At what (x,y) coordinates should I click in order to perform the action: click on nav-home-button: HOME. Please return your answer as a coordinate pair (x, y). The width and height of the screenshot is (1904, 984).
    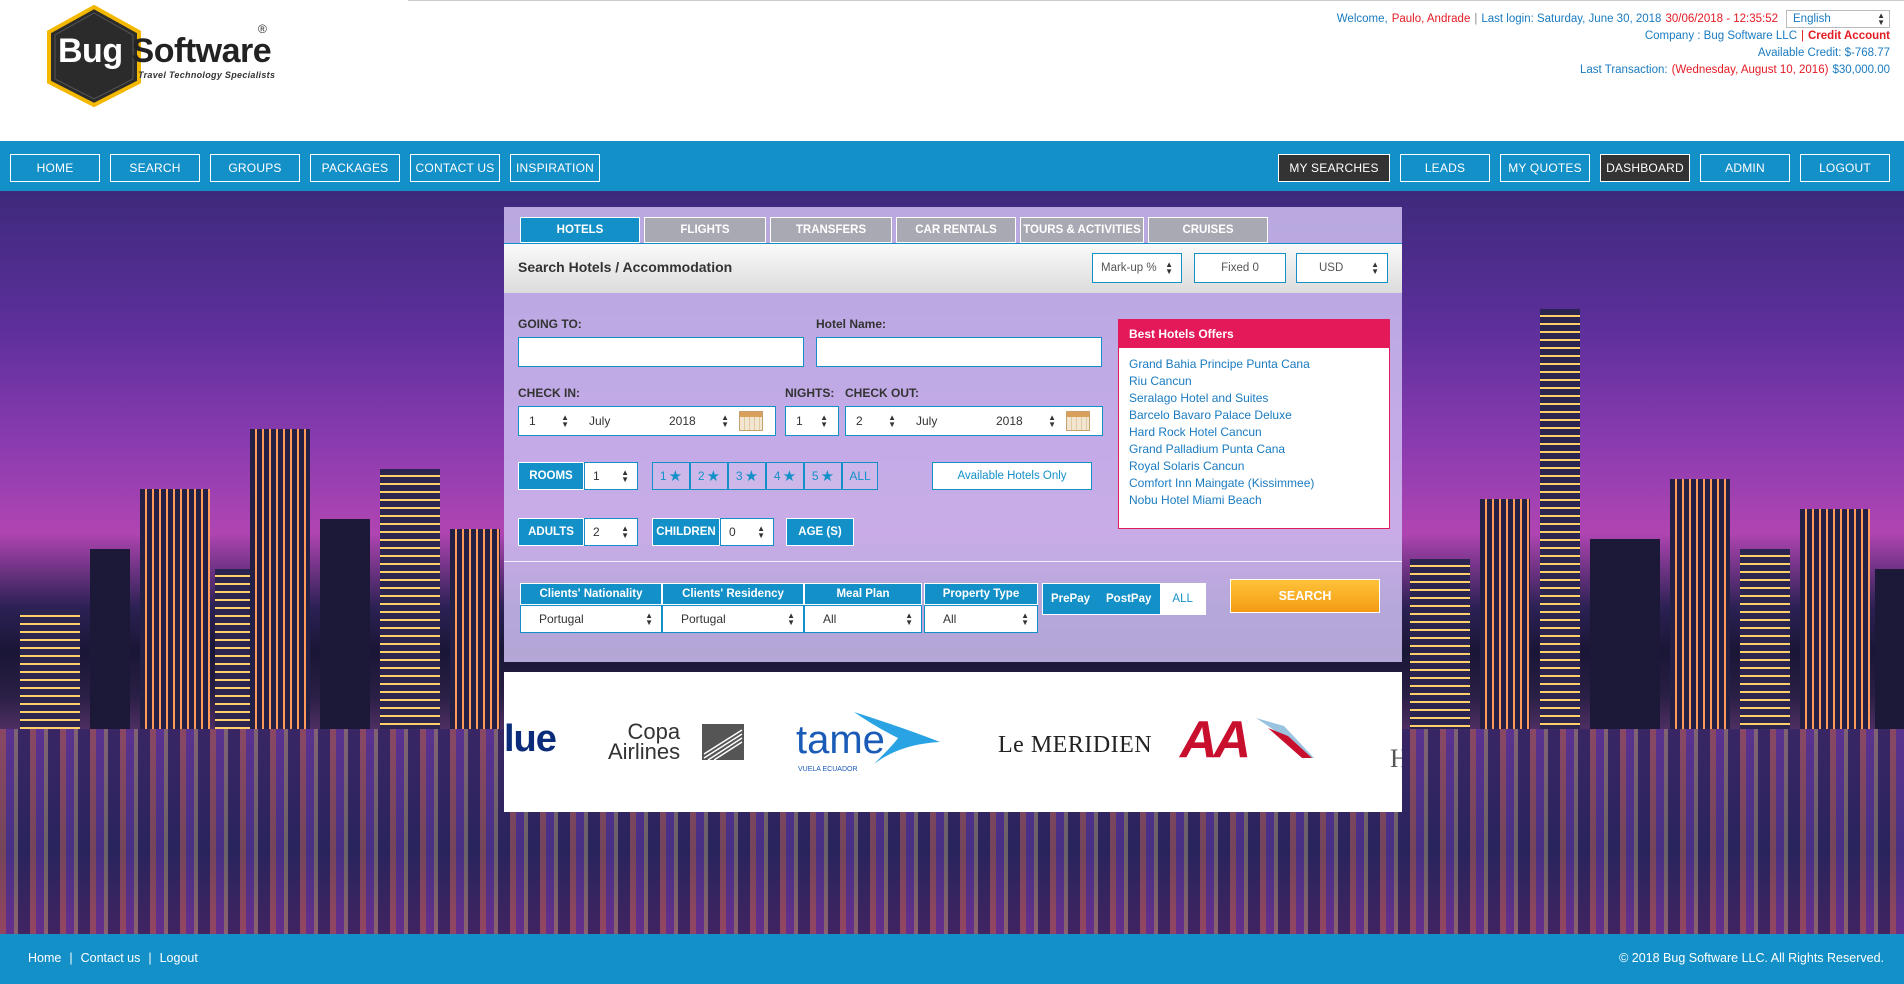
    Looking at the image, I should click on (55, 168).